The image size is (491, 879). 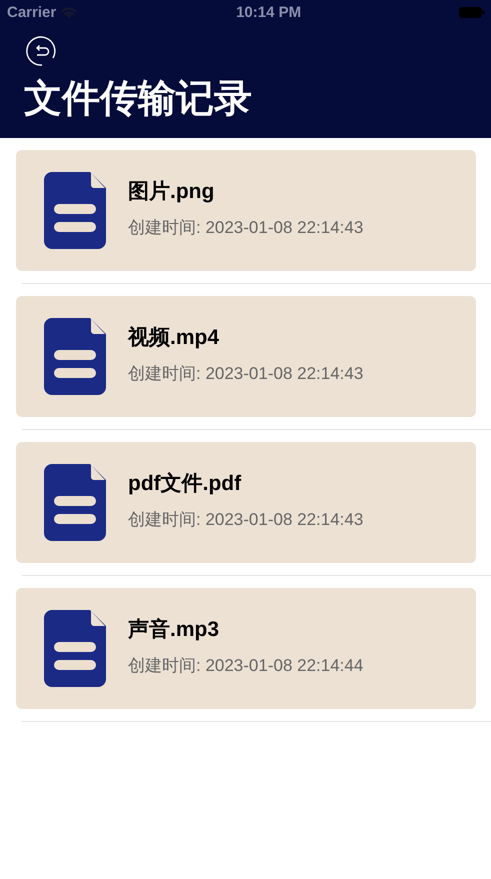 I want to click on file-card: 声音.mp3 创建时间: 2023-01-08 22:14:44, so click(x=246, y=648).